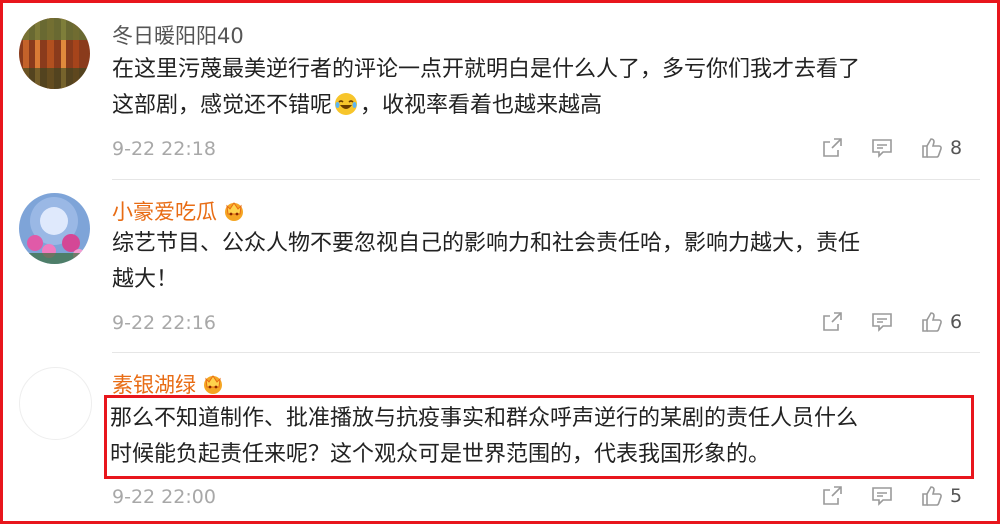 The height and width of the screenshot is (524, 1000). Describe the element at coordinates (900, 323) in the screenshot. I see `comment-actions: 6` at that location.